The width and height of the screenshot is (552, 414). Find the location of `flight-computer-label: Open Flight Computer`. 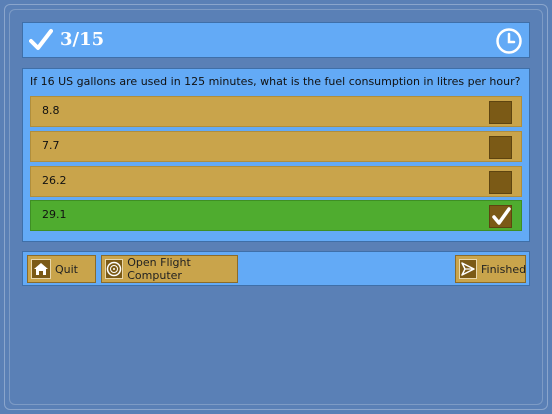

flight-computer-label: Open Flight Computer is located at coordinates (159, 269).